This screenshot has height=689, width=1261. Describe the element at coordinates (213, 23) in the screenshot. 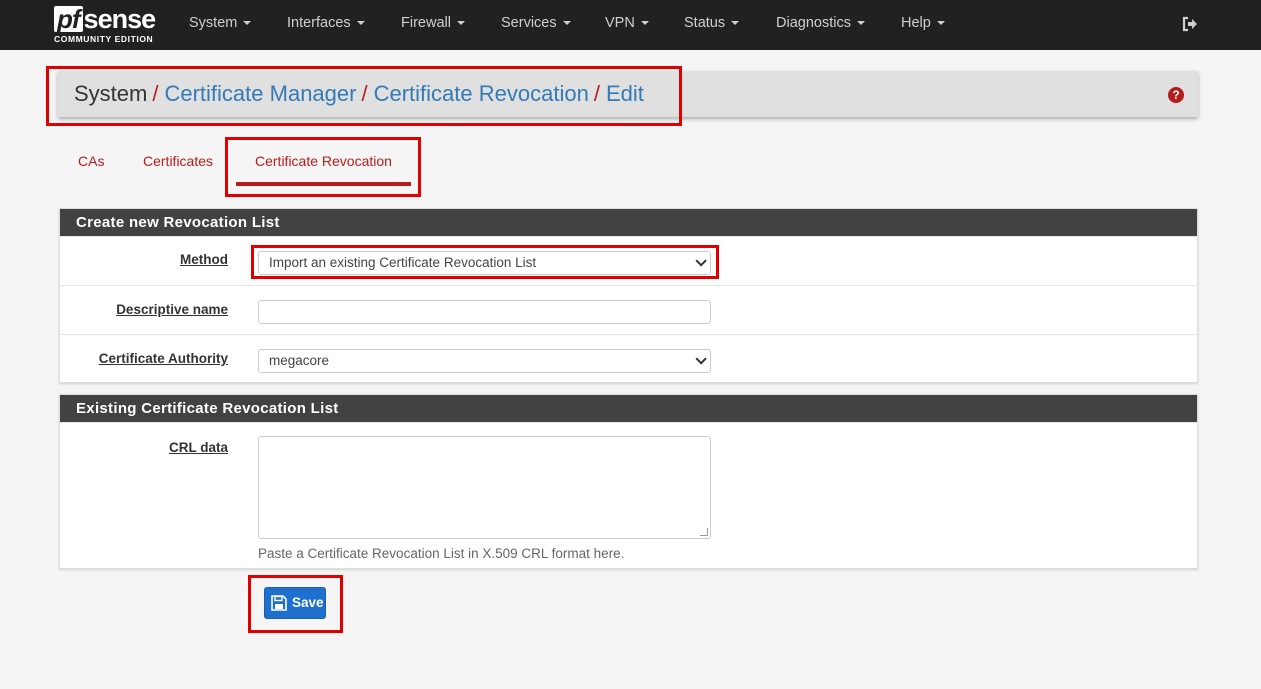

I see `nav-system-label: System` at that location.